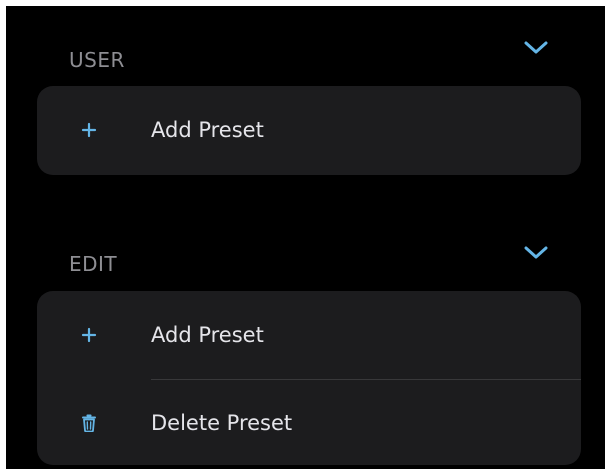 This screenshot has height=469, width=611. What do you see at coordinates (222, 422) in the screenshot?
I see `edit-delete-preset-label: Delete Preset` at bounding box center [222, 422].